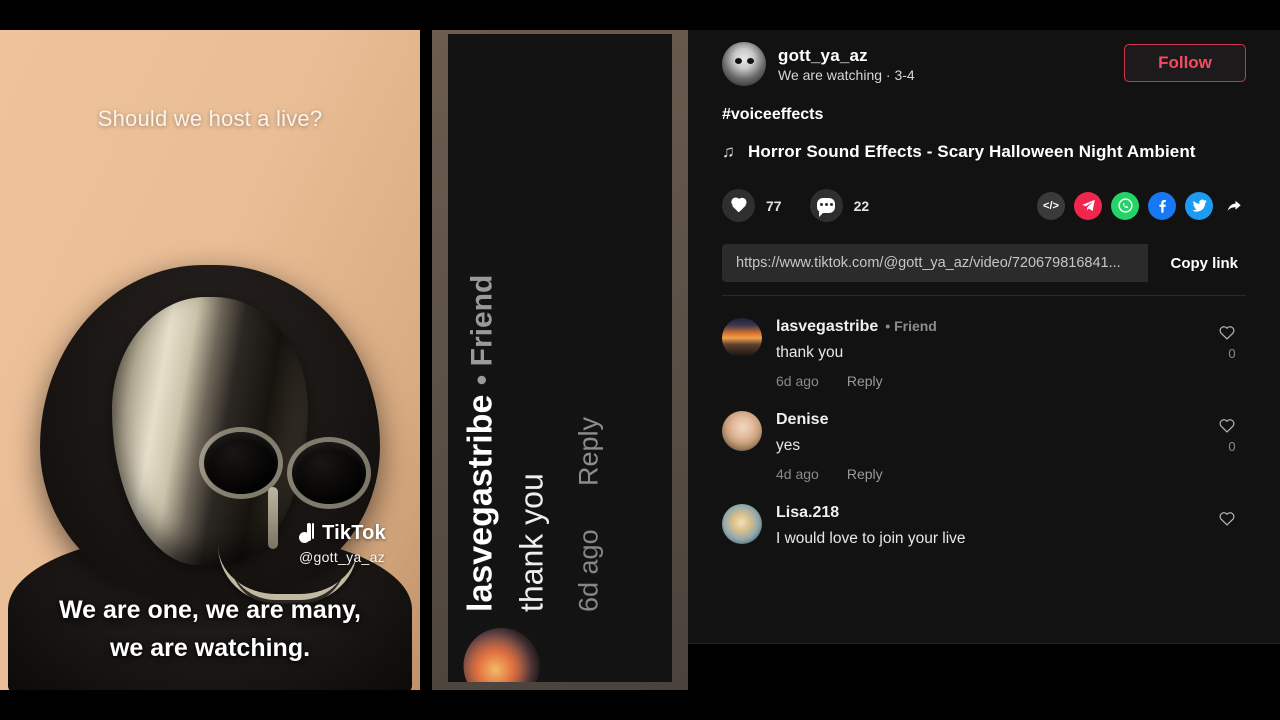 The height and width of the screenshot is (720, 1280). What do you see at coordinates (329, 473) in the screenshot?
I see `mask-eye-right` at bounding box center [329, 473].